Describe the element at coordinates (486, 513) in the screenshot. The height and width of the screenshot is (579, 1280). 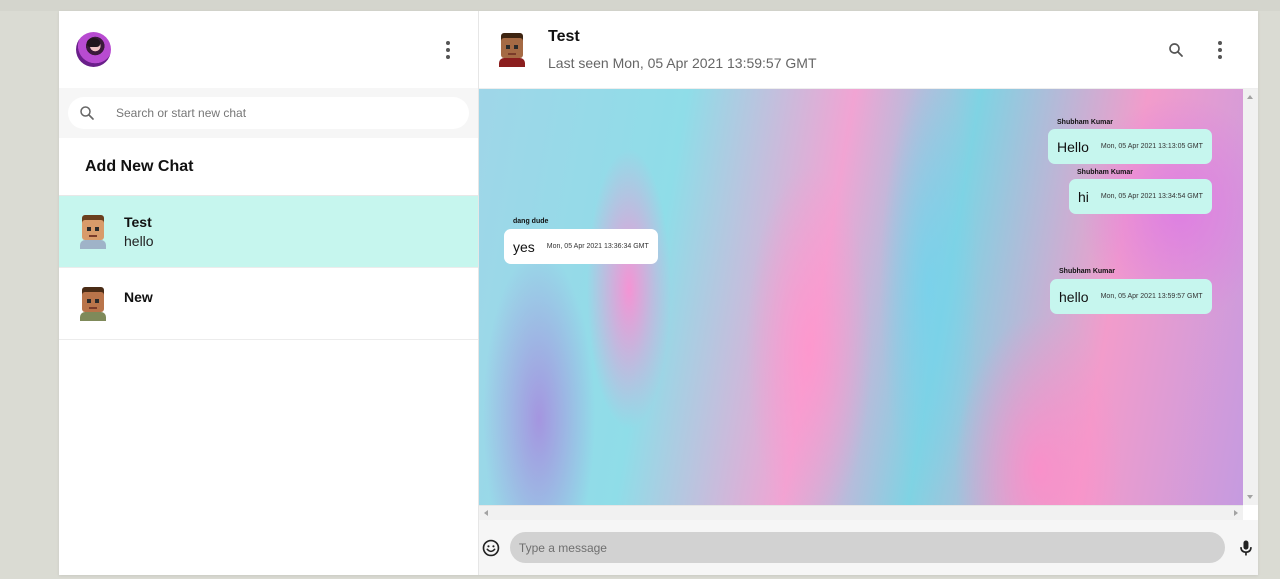
I see `scroll-left-arrow-icon` at that location.